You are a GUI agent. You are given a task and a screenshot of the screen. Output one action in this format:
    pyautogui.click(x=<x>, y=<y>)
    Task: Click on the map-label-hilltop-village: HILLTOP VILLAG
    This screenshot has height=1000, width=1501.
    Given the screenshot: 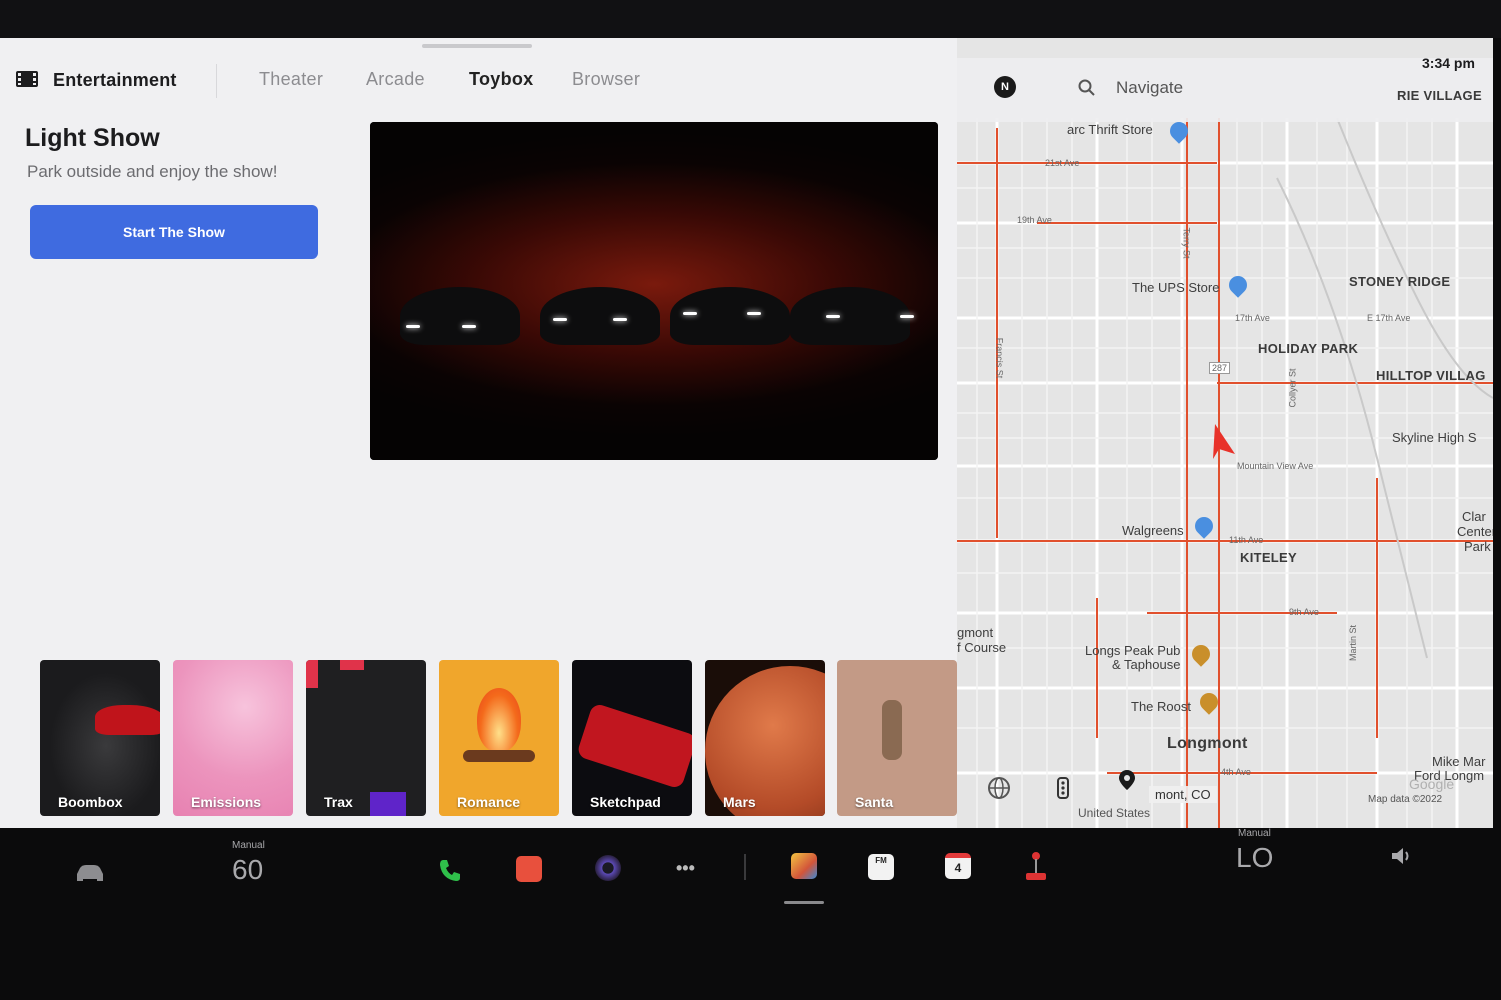 What is the action you would take?
    pyautogui.click(x=1431, y=375)
    